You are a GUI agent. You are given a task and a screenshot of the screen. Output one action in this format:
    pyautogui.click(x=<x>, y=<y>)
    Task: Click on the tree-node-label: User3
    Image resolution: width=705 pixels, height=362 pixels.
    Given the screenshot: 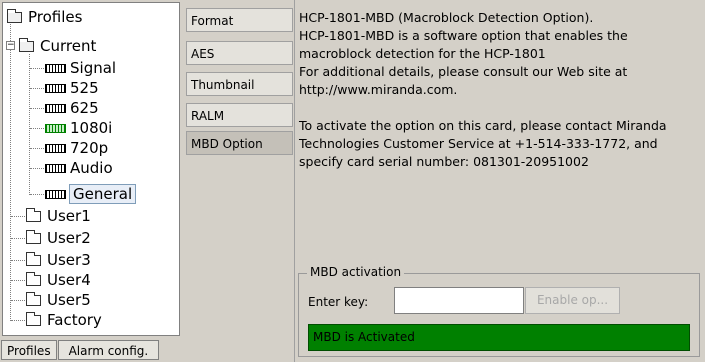 What is the action you would take?
    pyautogui.click(x=69, y=260)
    